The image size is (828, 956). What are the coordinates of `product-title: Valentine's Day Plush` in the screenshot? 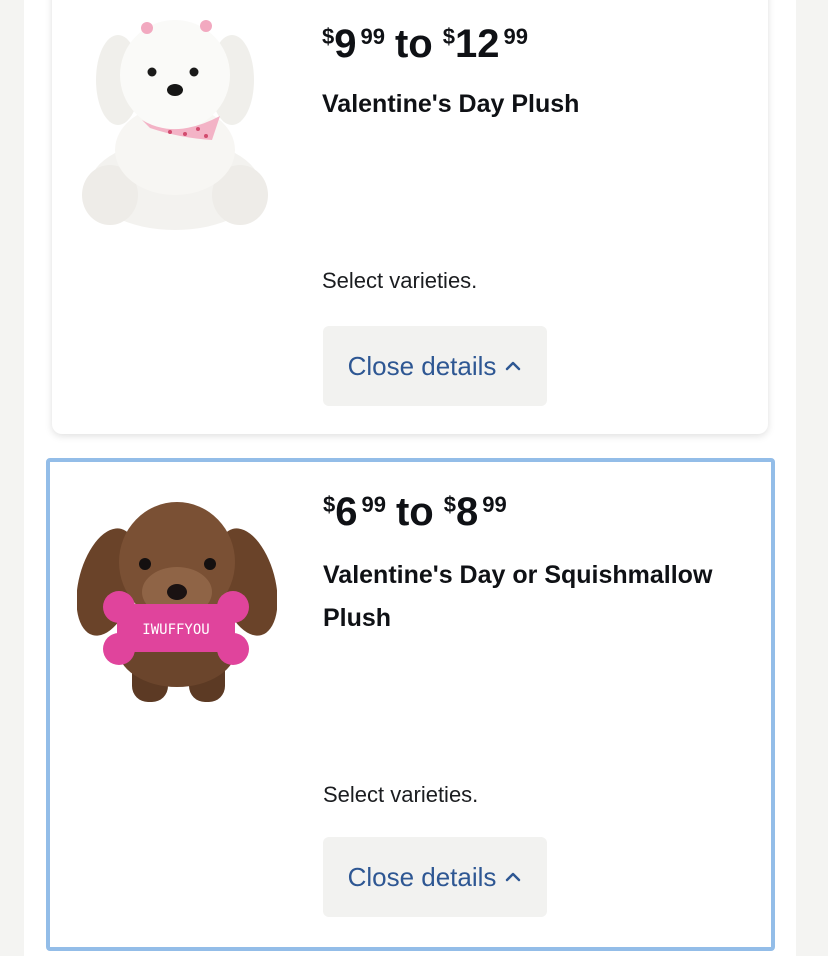 It's located at (537, 104).